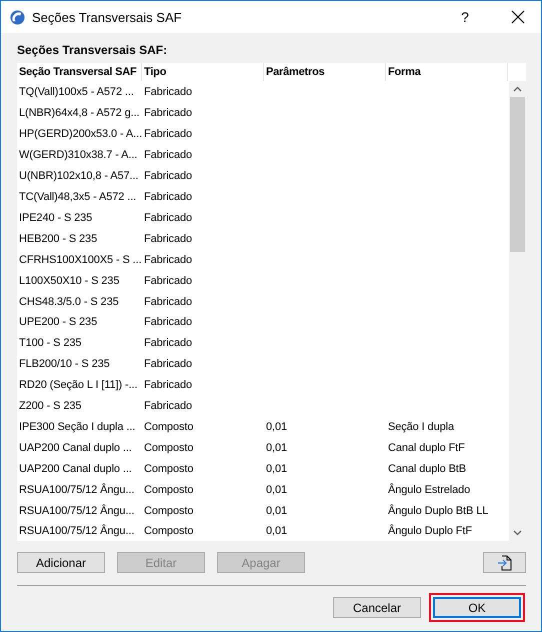 The width and height of the screenshot is (542, 632). What do you see at coordinates (421, 426) in the screenshot?
I see `table-cell: Seção I dupla` at bounding box center [421, 426].